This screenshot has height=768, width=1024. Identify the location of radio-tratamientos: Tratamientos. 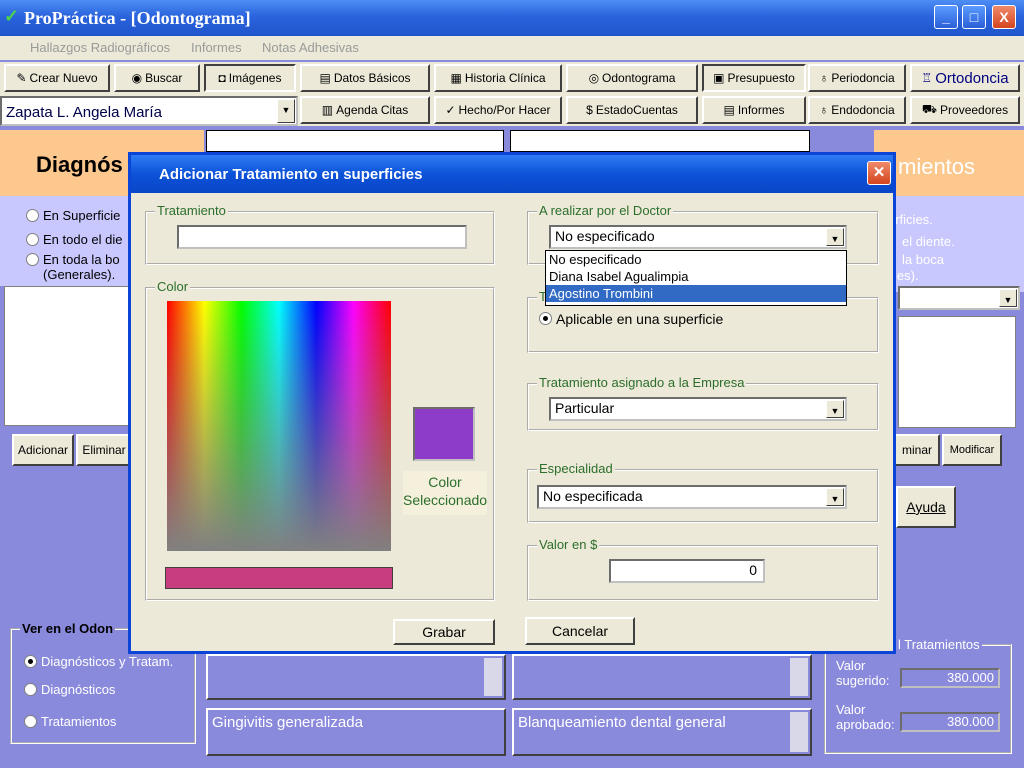
(70, 721).